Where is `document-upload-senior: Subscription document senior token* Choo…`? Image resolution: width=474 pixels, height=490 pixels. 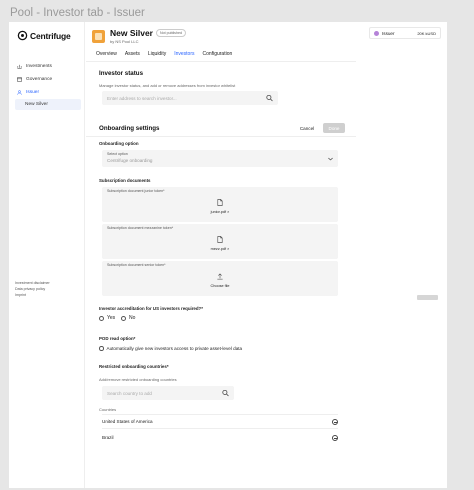
document-upload-senior: Subscription document senior token* Choo… is located at coordinates (220, 278).